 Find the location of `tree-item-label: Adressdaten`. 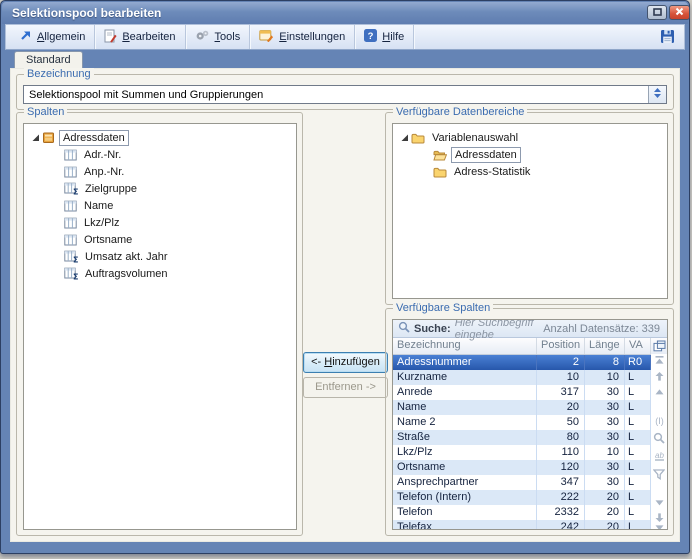

tree-item-label: Adressdaten is located at coordinates (486, 154).